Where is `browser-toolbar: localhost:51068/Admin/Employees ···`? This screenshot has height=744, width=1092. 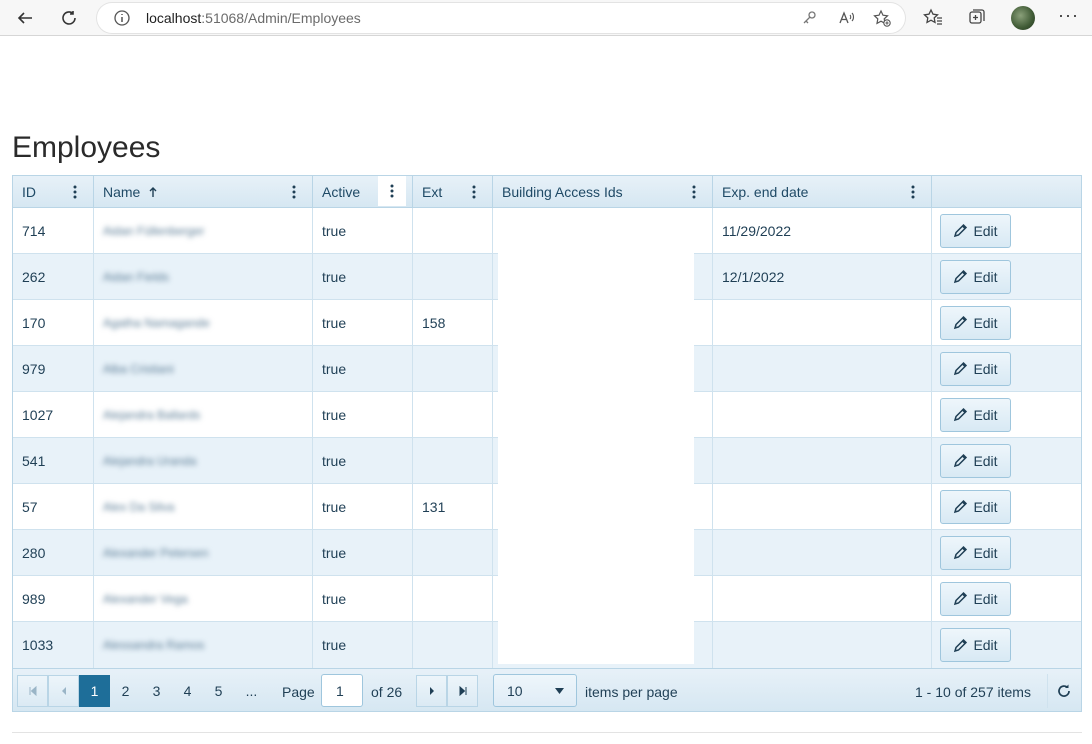 browser-toolbar: localhost:51068/Admin/Employees ··· is located at coordinates (546, 18).